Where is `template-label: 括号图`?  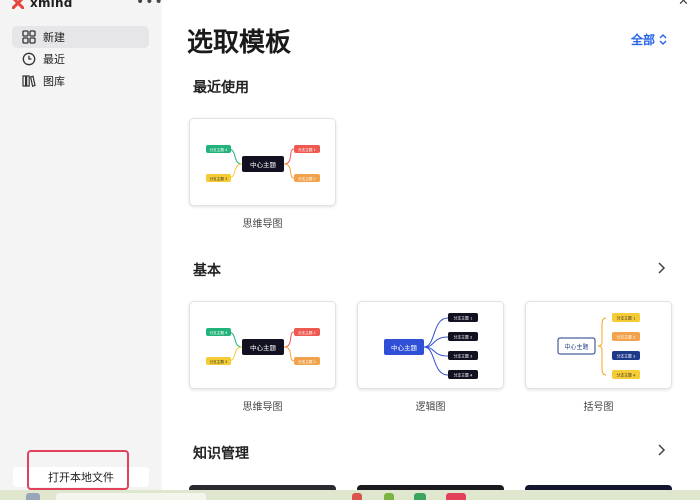 template-label: 括号图 is located at coordinates (598, 405).